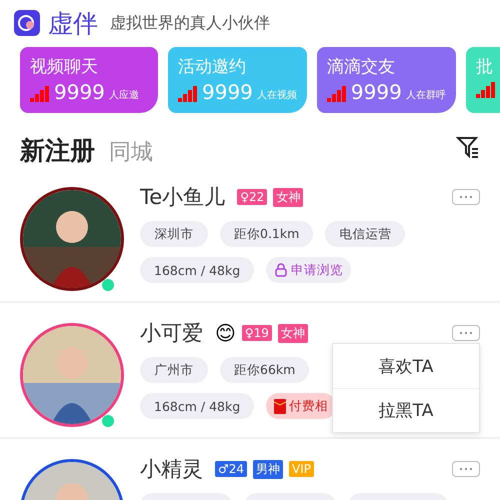 The image size is (500, 500). I want to click on info-tag: 广州市, so click(174, 370).